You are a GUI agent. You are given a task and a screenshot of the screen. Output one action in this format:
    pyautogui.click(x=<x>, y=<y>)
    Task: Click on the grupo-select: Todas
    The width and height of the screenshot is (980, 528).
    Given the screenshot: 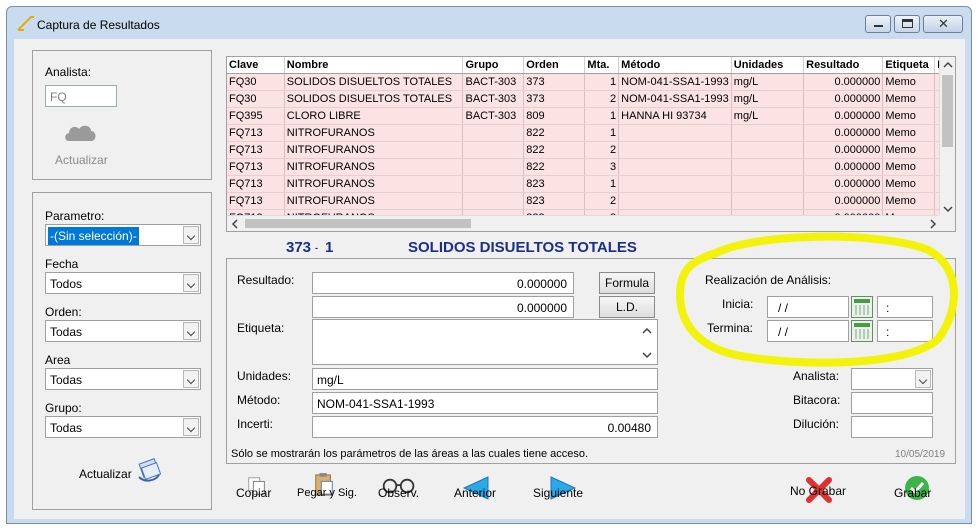 What is the action you would take?
    pyautogui.click(x=123, y=427)
    